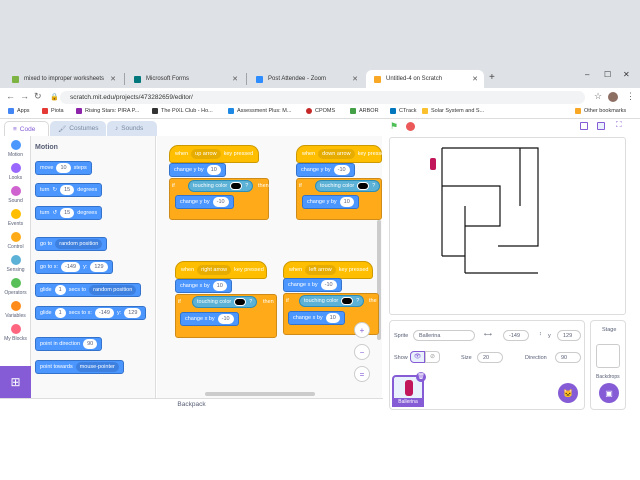 The image size is (640, 480). What do you see at coordinates (492, 77) in the screenshot?
I see `new-tab-button: +` at bounding box center [492, 77].